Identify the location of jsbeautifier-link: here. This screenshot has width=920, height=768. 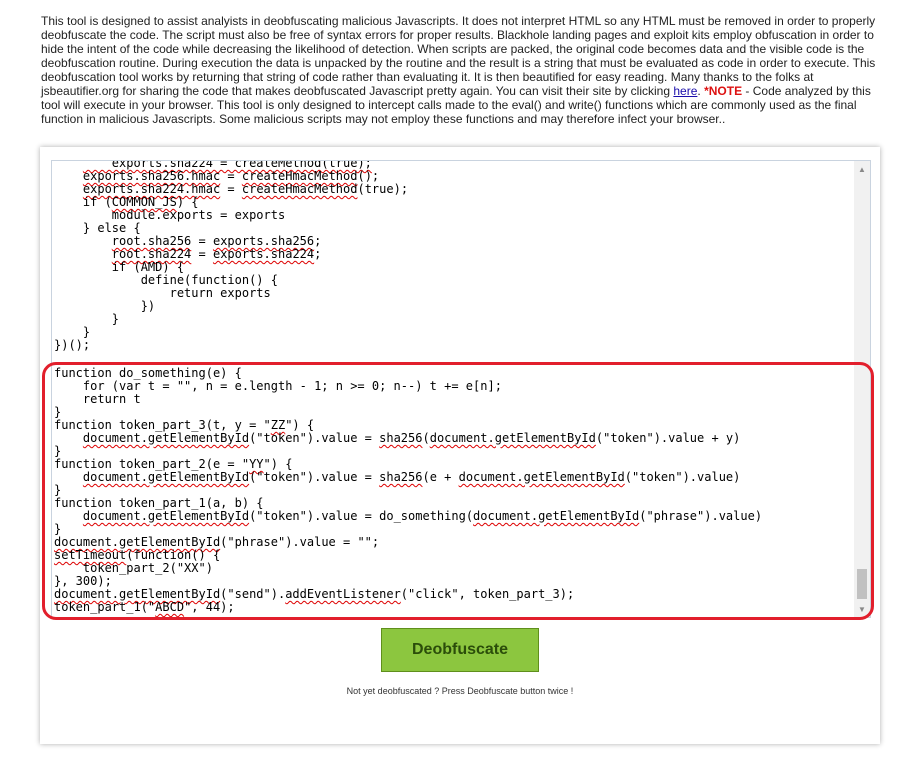
(685, 91).